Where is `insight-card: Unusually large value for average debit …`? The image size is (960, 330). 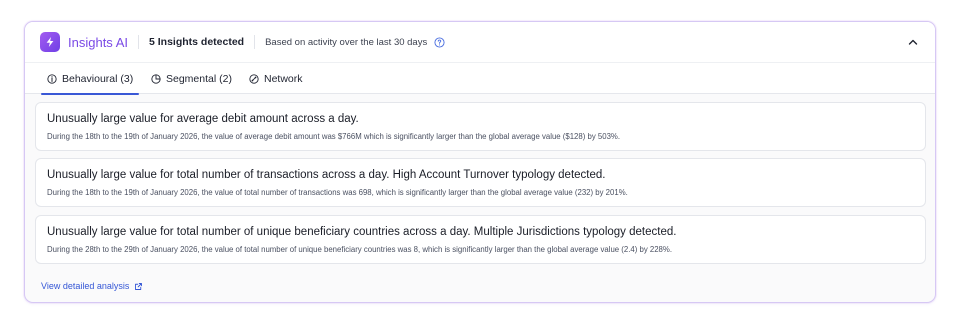 insight-card: Unusually large value for average debit … is located at coordinates (480, 126).